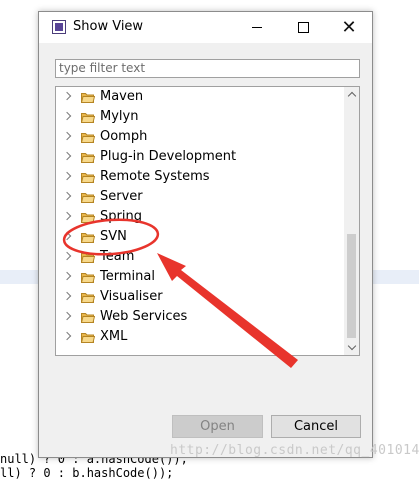 The width and height of the screenshot is (419, 480). I want to click on annotation-arrow, so click(227, 310).